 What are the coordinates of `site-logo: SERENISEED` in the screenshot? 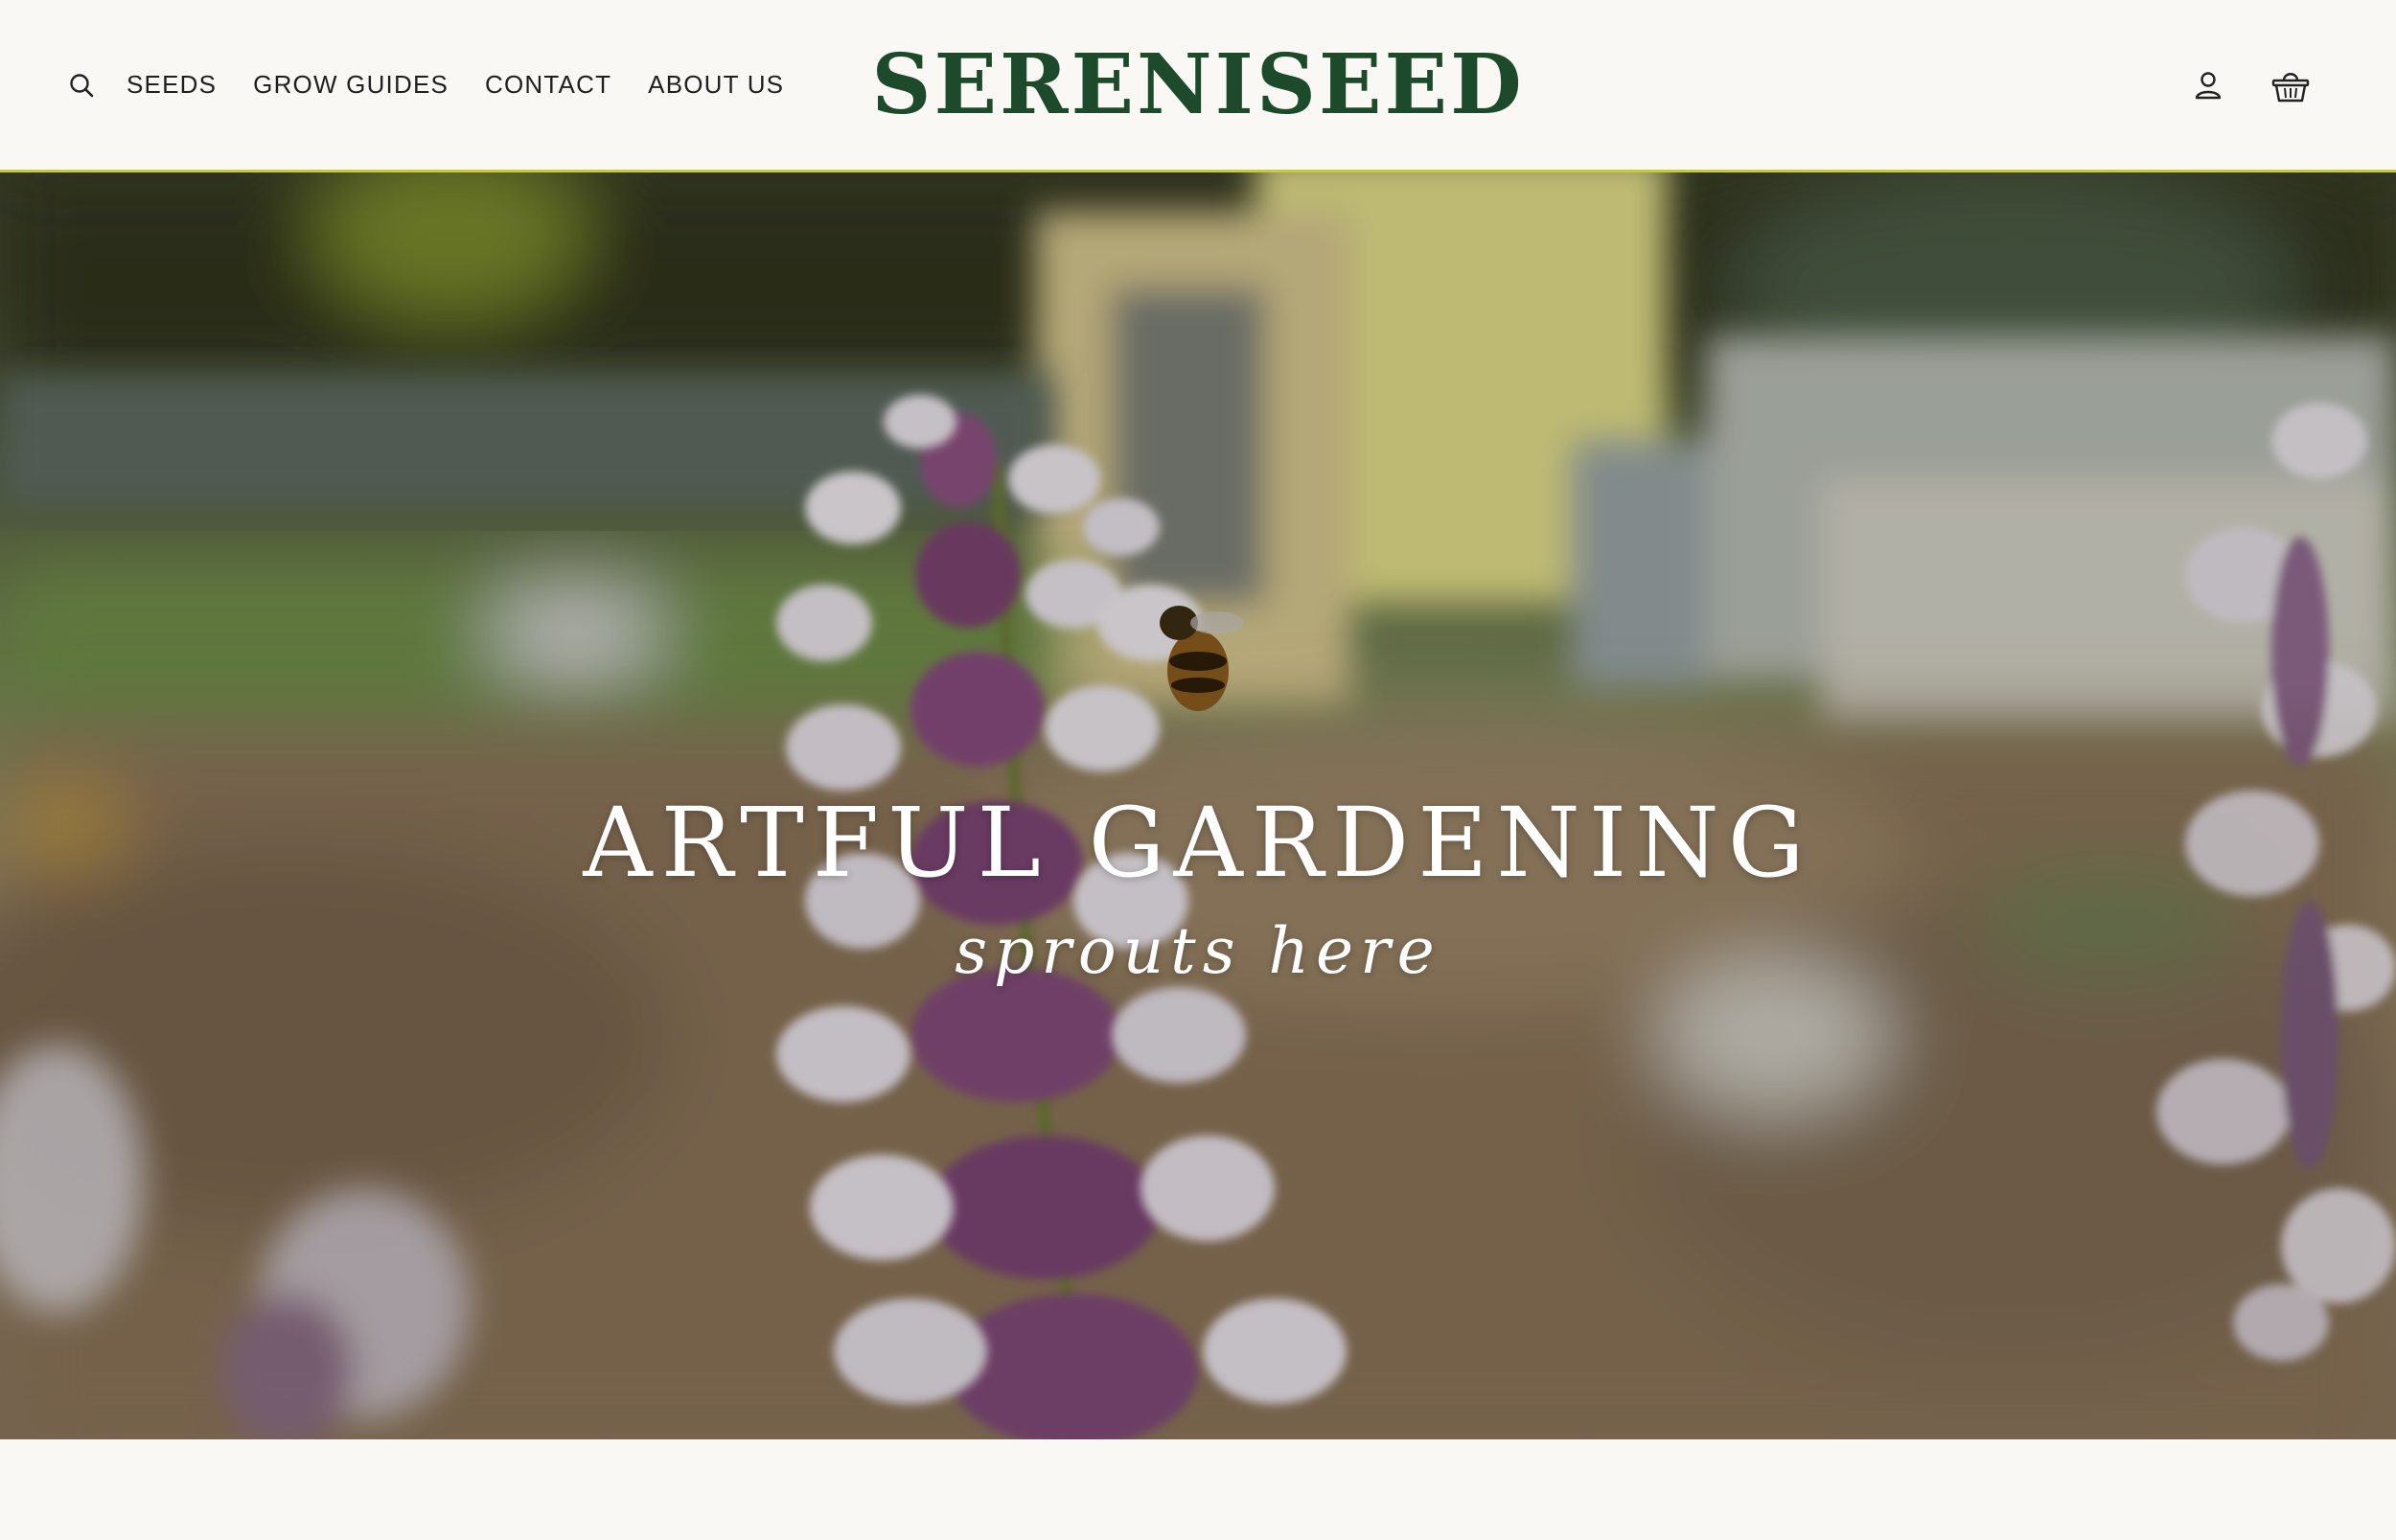 It's located at (1196, 84).